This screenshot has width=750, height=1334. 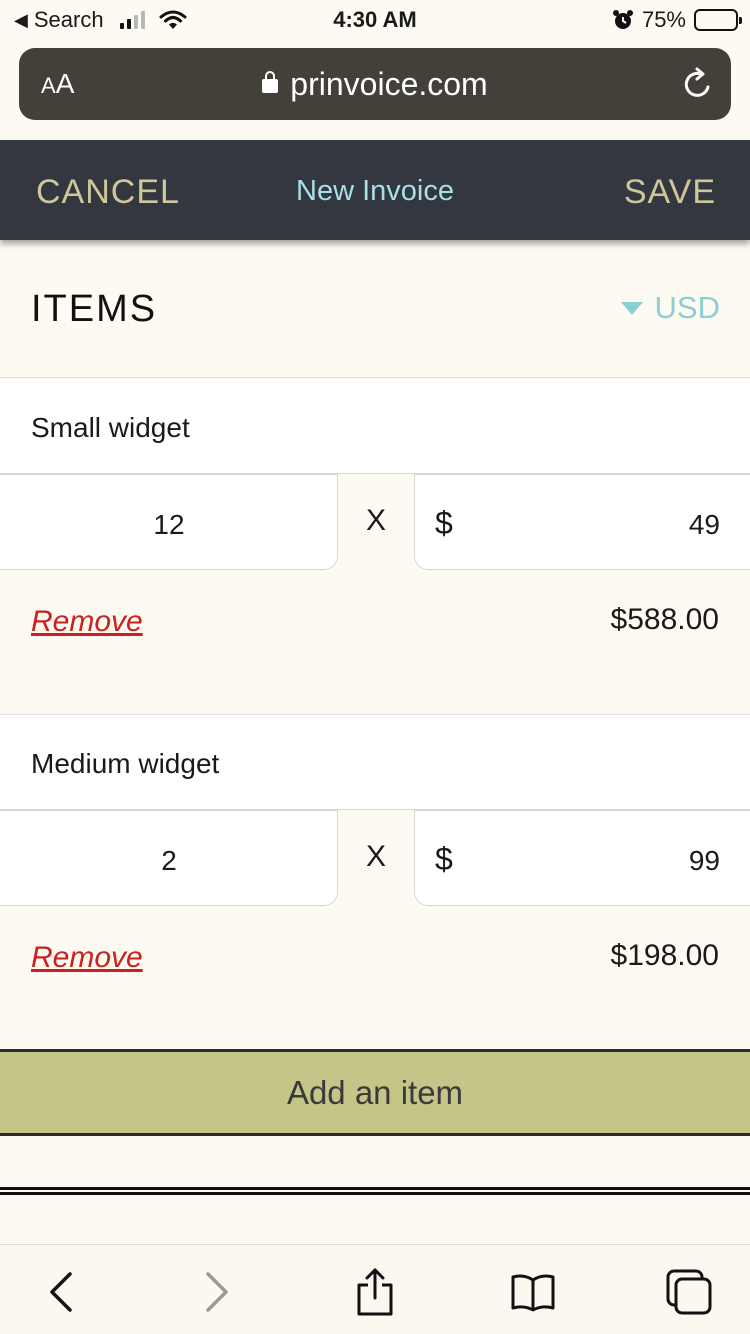 I want to click on back-icon, so click(x=61, y=1292).